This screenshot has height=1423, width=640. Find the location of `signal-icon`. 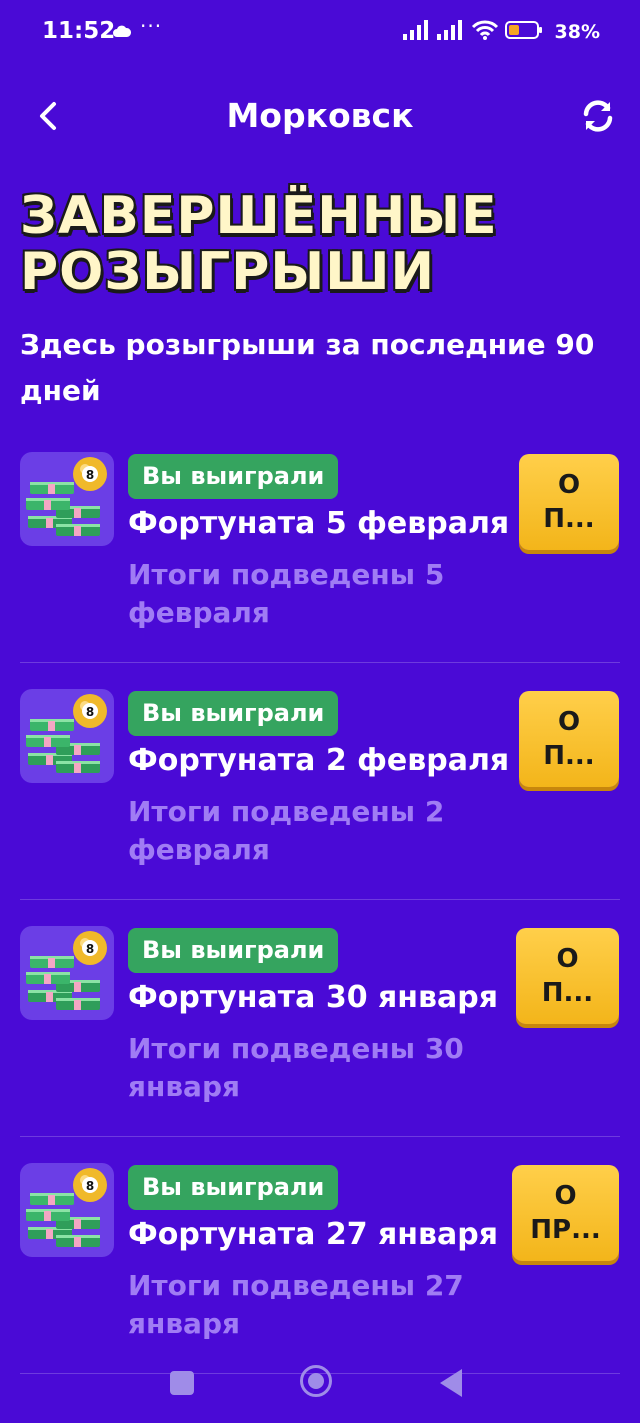

signal-icon is located at coordinates (416, 32).